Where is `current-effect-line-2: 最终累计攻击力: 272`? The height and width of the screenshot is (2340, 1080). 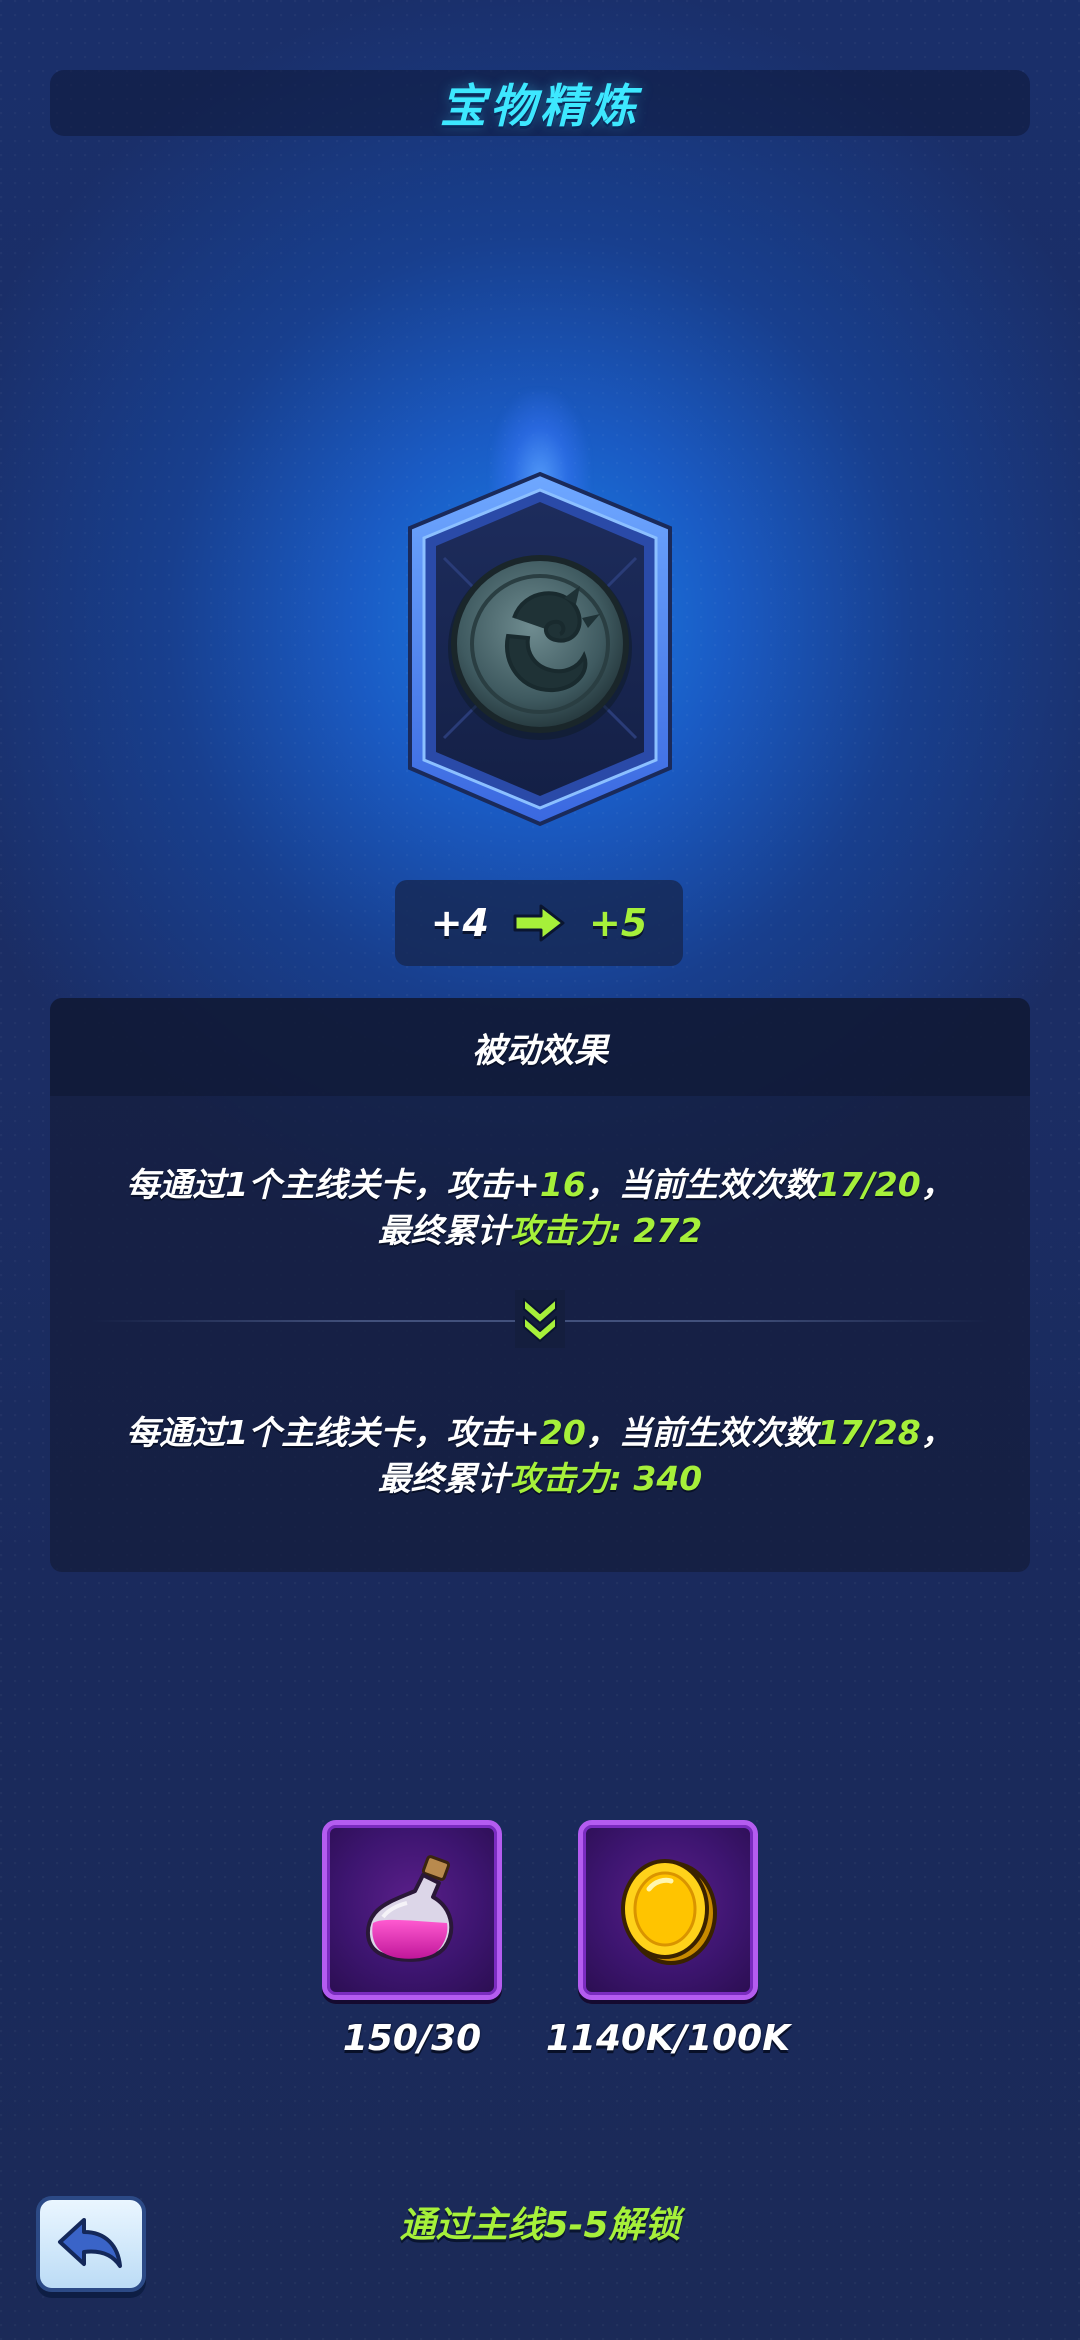
current-effect-line-2: 最终累计攻击力: 272 is located at coordinates (540, 1230).